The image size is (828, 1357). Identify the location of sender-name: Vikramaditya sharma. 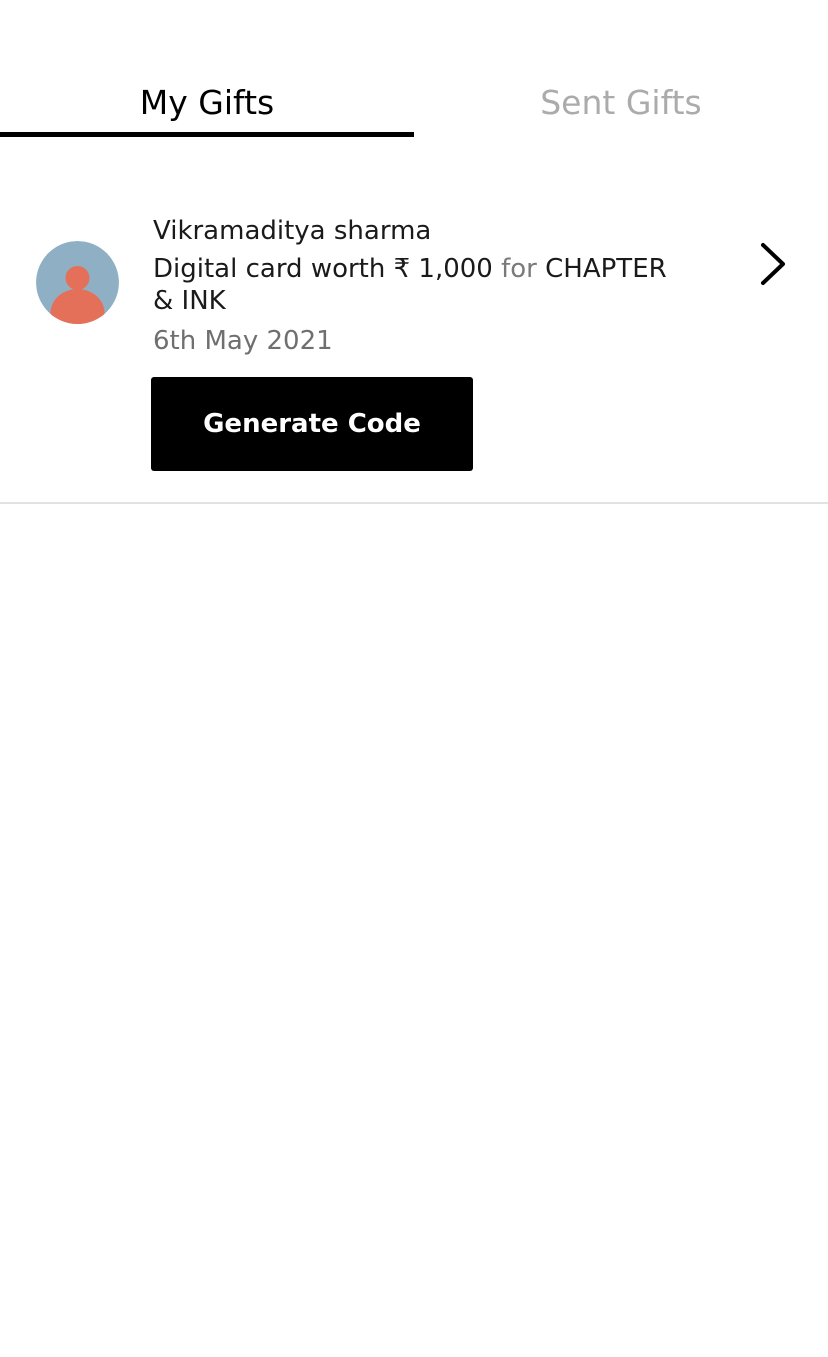
(292, 231).